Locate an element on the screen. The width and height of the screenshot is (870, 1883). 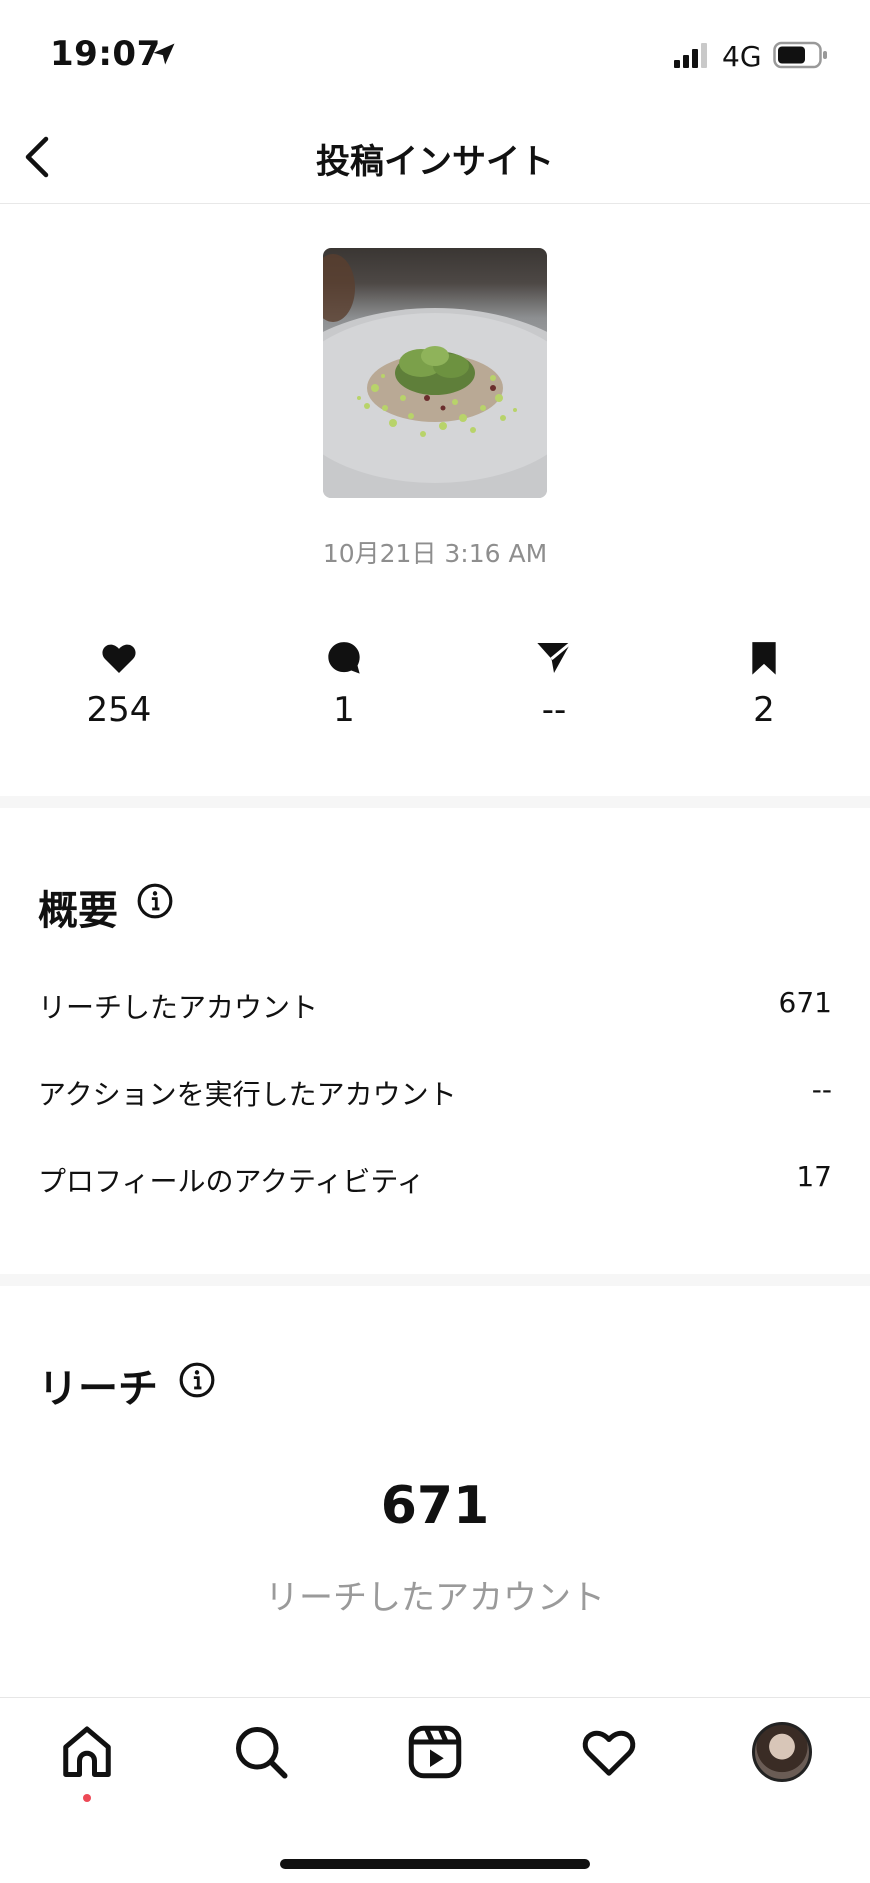
profile-activity-label: プロフィールのアクティビティ is located at coordinates (231, 1180).